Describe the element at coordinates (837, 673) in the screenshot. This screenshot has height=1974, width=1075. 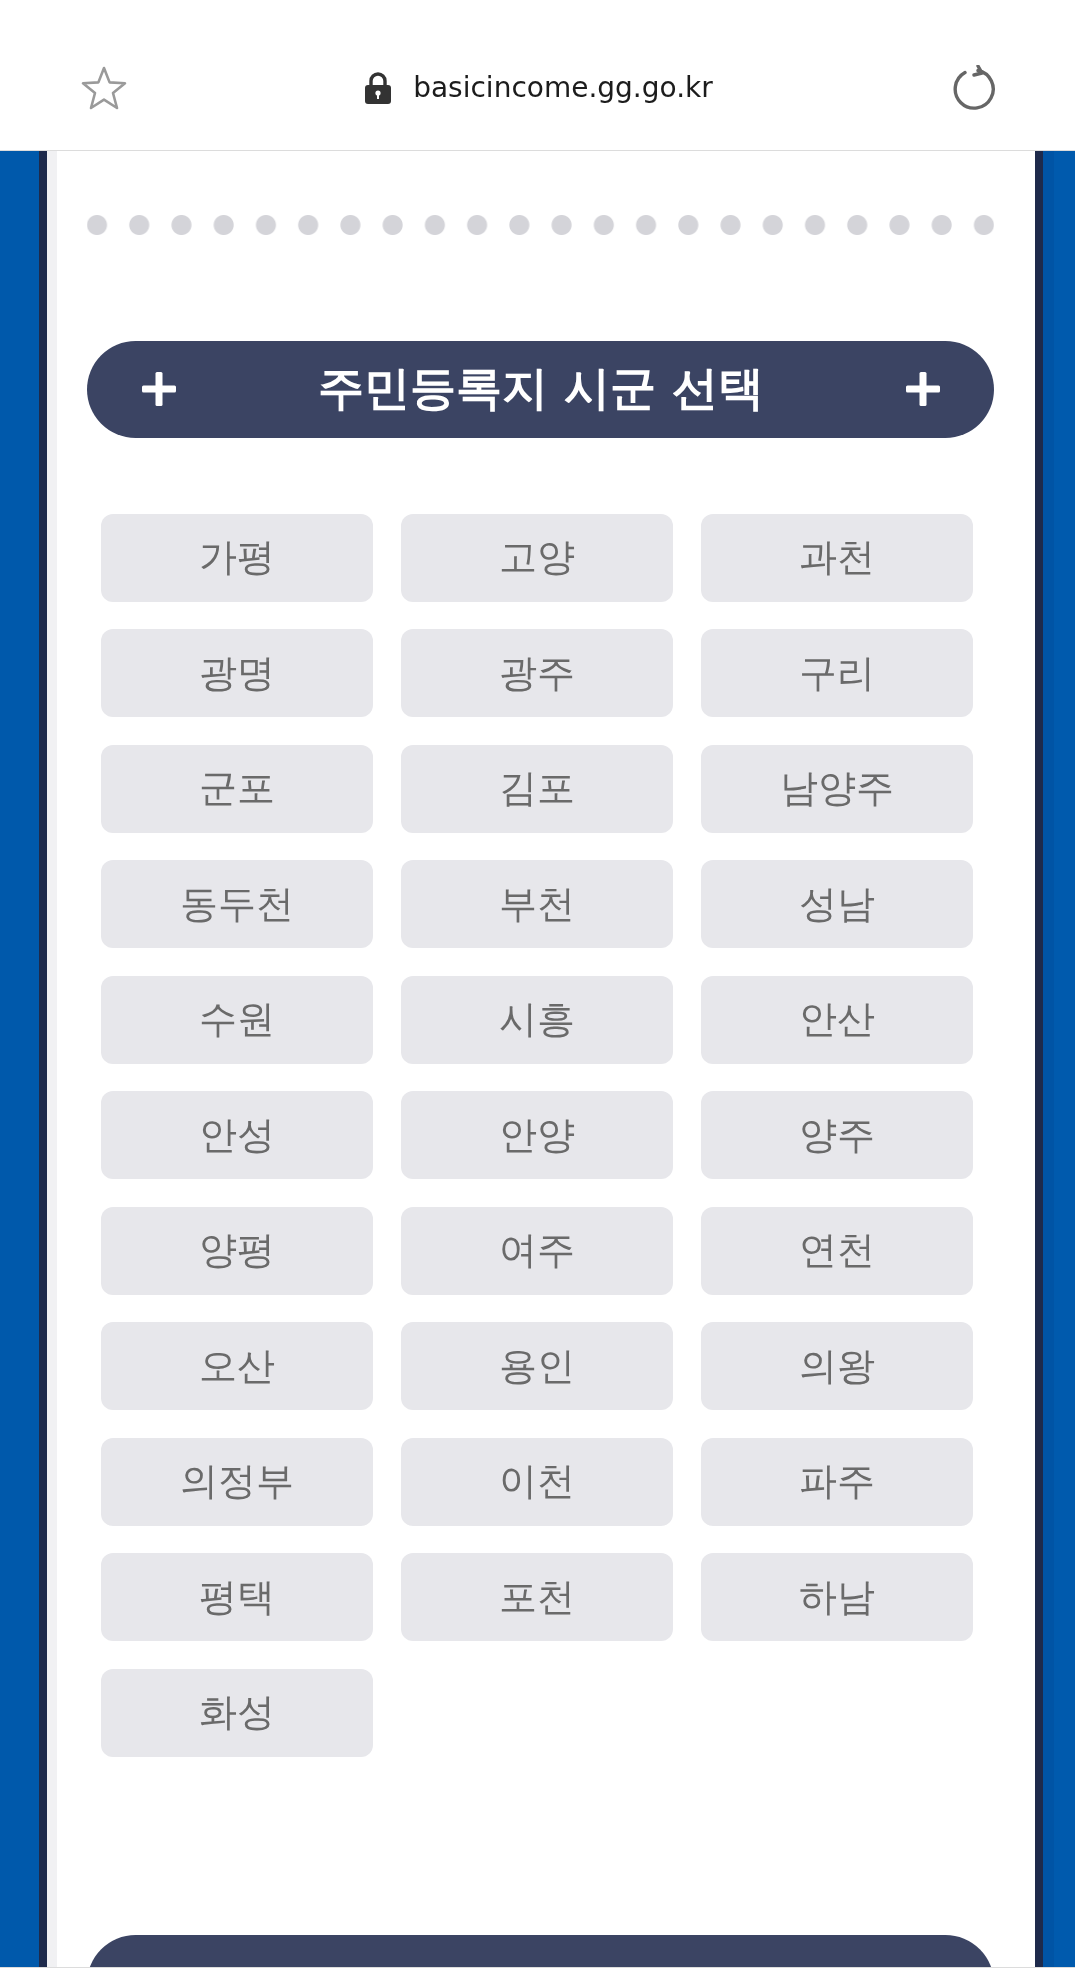
I see `district-button: 구리` at that location.